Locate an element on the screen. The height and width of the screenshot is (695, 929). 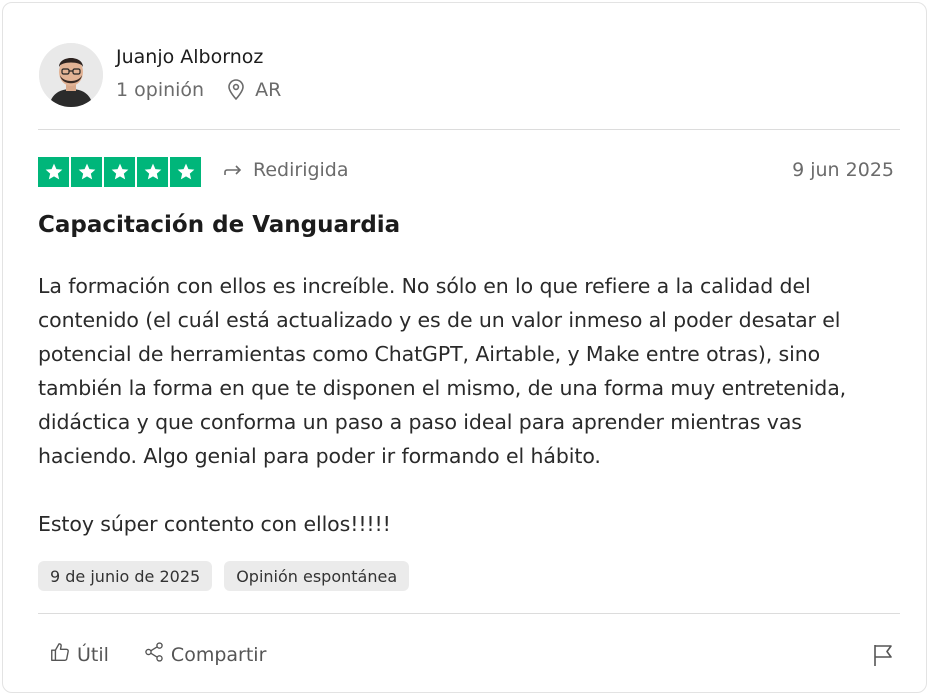
share-icon is located at coordinates (154, 654).